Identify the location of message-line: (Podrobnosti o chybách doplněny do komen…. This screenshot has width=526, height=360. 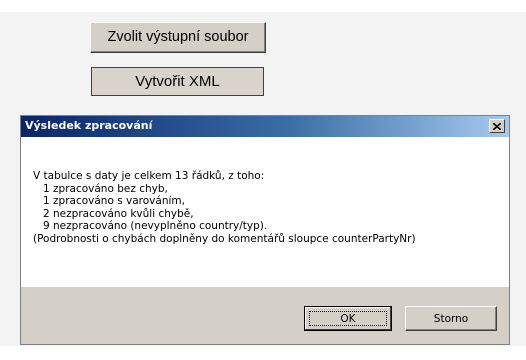
(224, 238).